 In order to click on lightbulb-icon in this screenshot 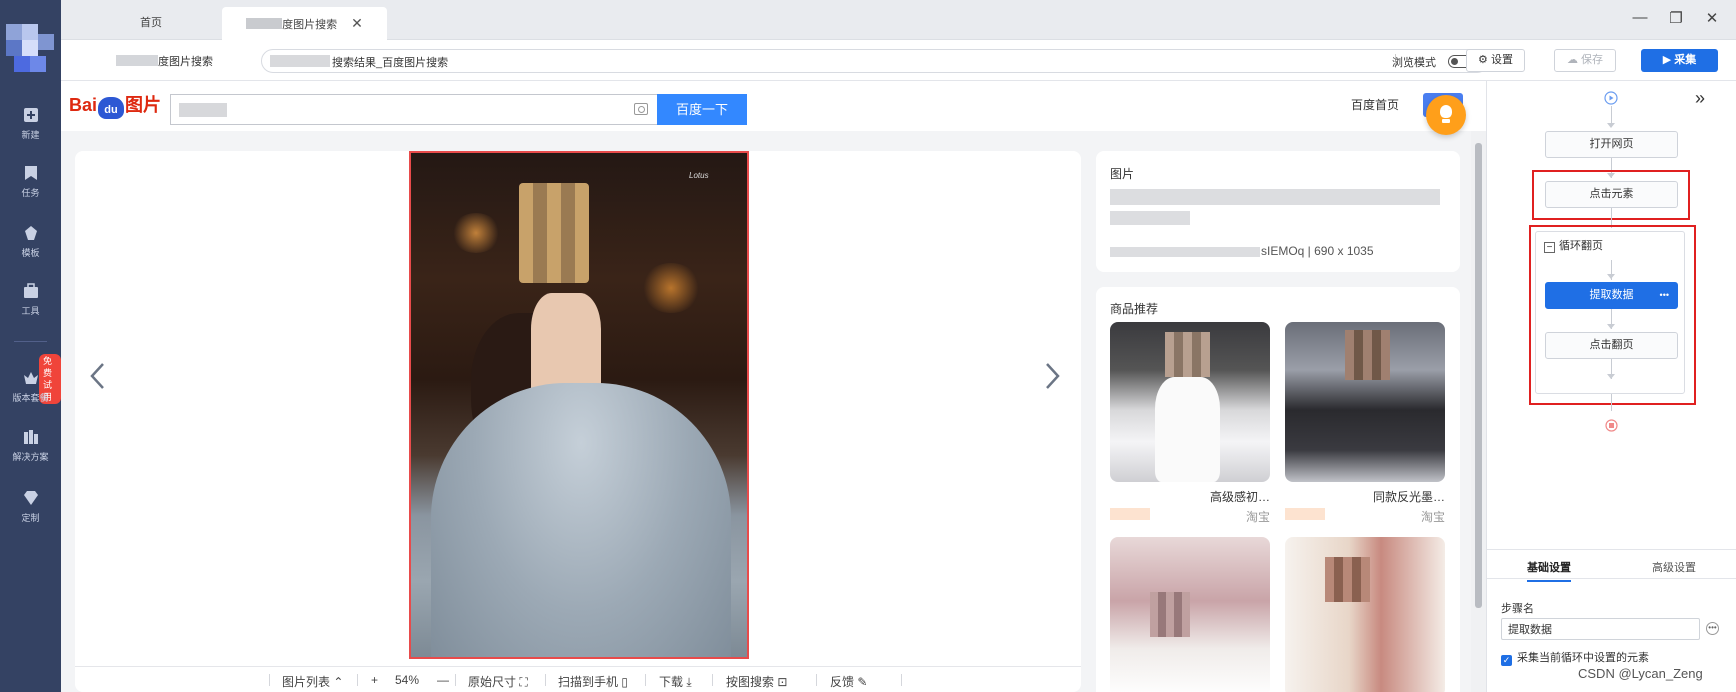, I will do `click(1446, 115)`.